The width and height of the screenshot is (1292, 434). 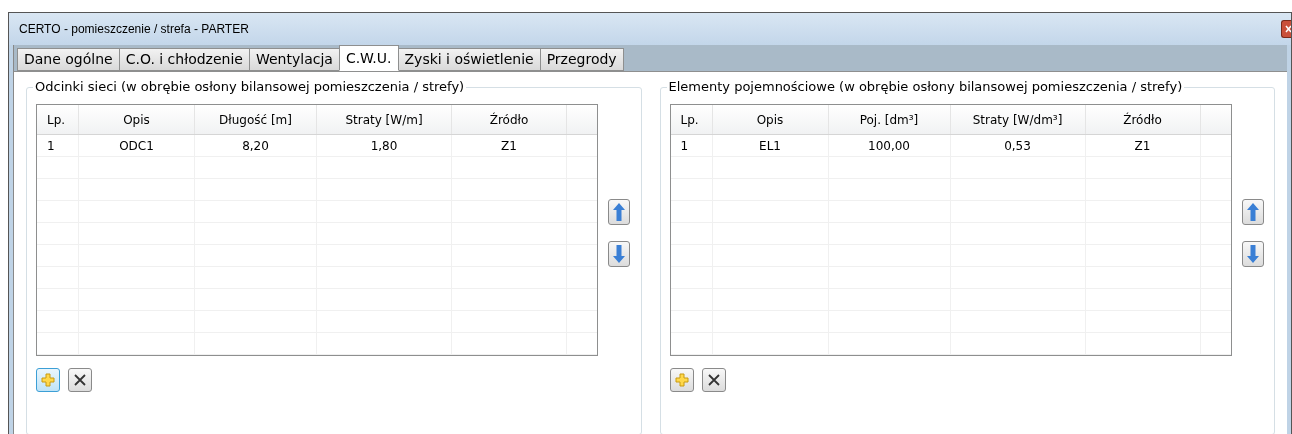 I want to click on table-cell: EL1, so click(x=770, y=145).